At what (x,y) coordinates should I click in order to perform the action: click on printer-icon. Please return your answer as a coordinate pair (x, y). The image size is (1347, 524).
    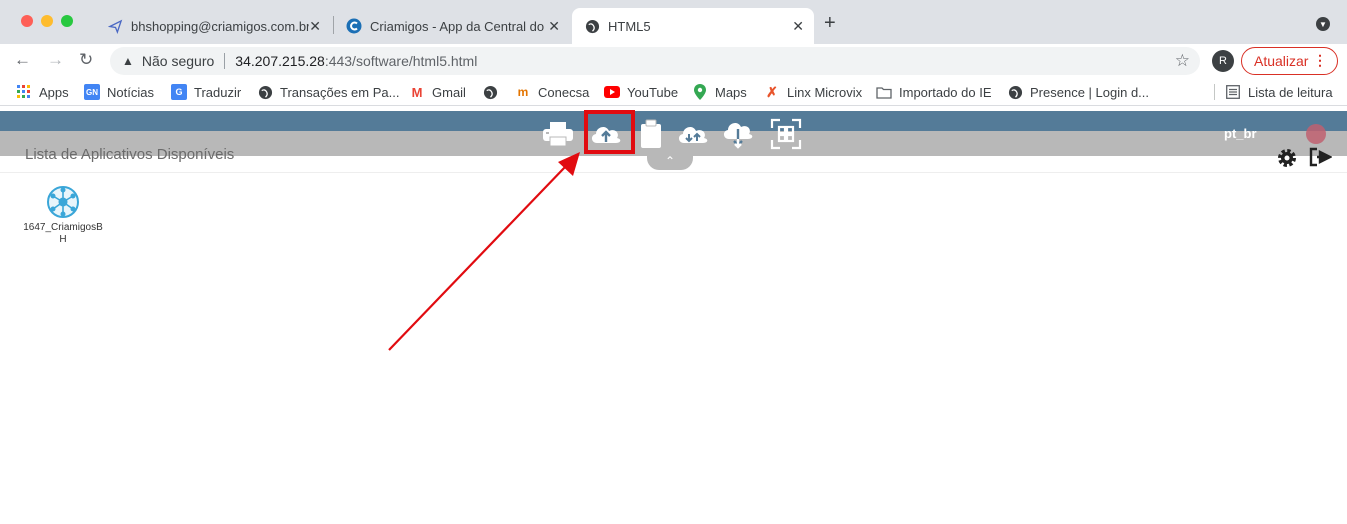
    Looking at the image, I should click on (558, 134).